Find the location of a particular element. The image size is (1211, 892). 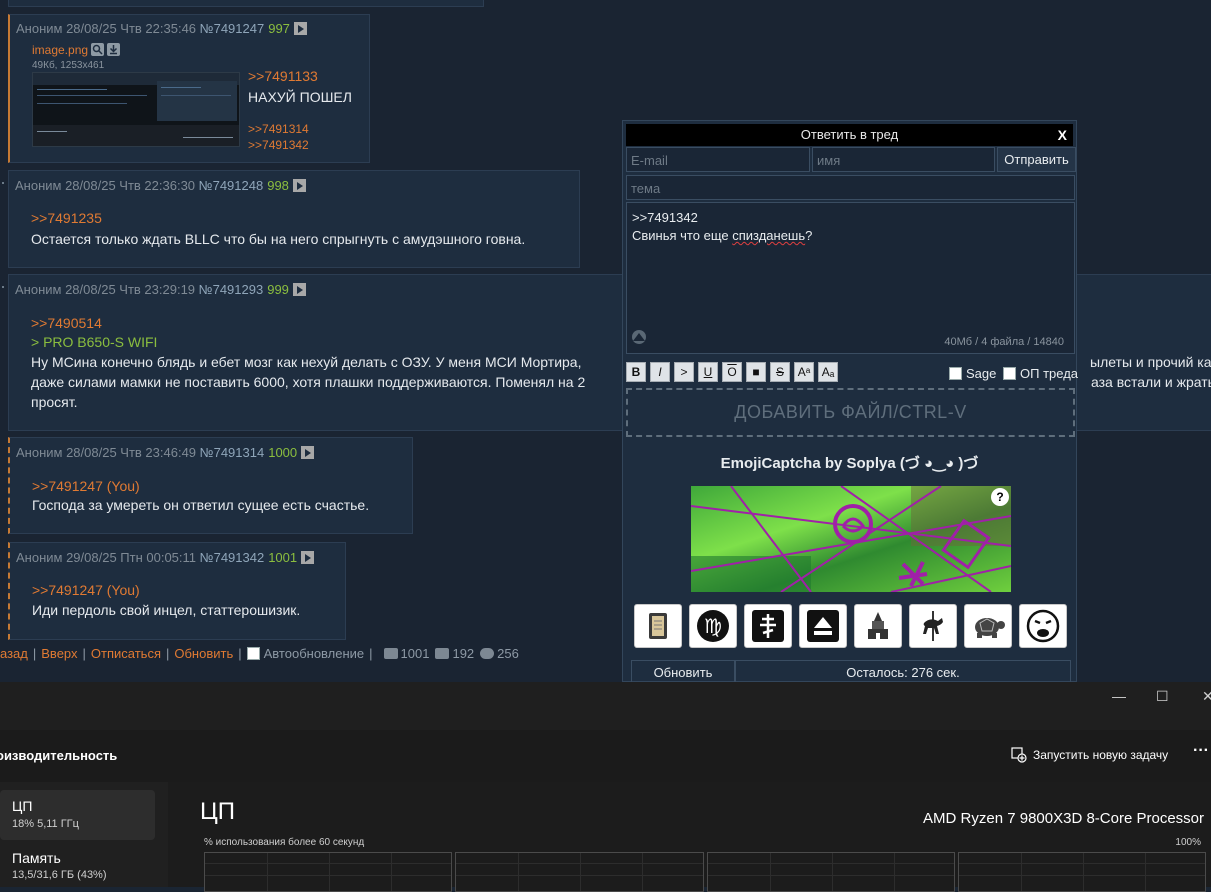

post-author-date: Аноним 28/08/25 Чтв 23:46:49 is located at coordinates (106, 452).